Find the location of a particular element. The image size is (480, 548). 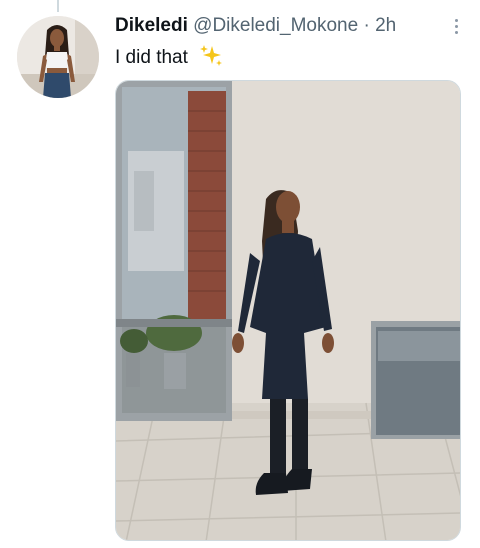

avatar is located at coordinates (58, 57).